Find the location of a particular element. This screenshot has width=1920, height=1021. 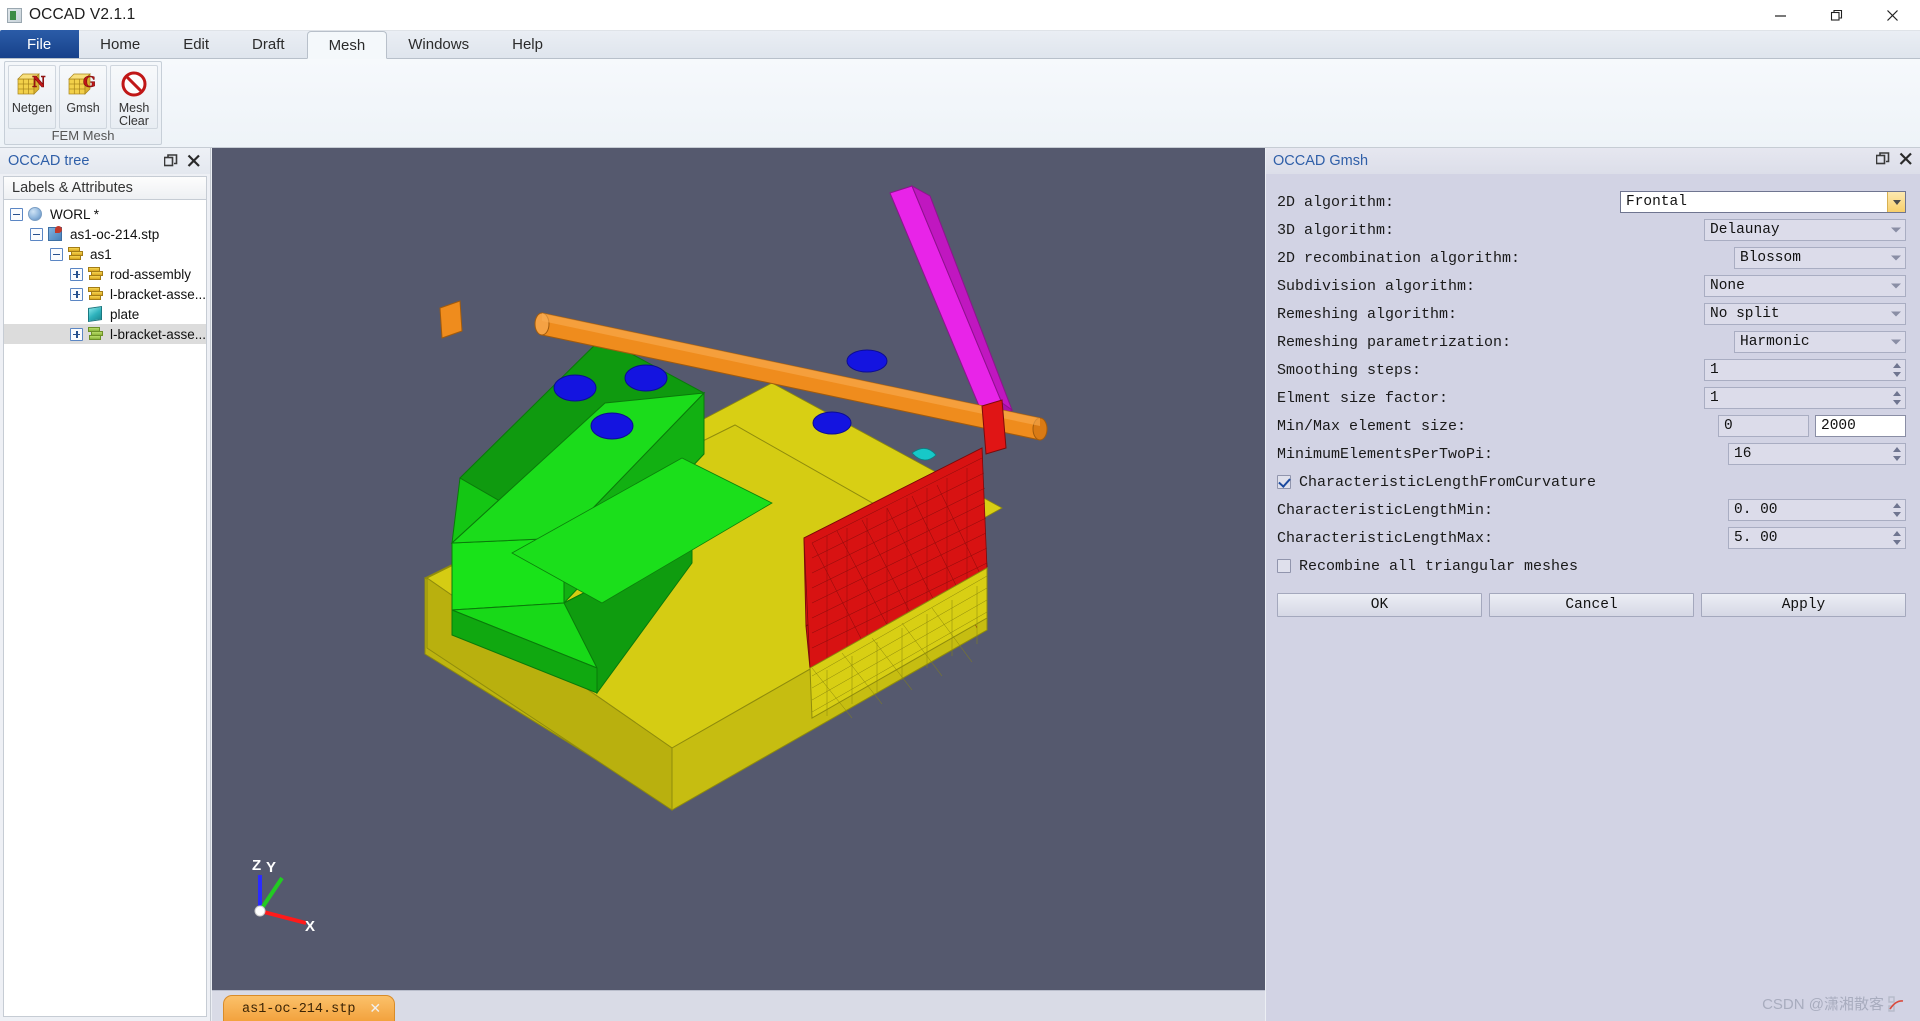

smoothing-steps-label: Smoothing steps: is located at coordinates (1349, 370).